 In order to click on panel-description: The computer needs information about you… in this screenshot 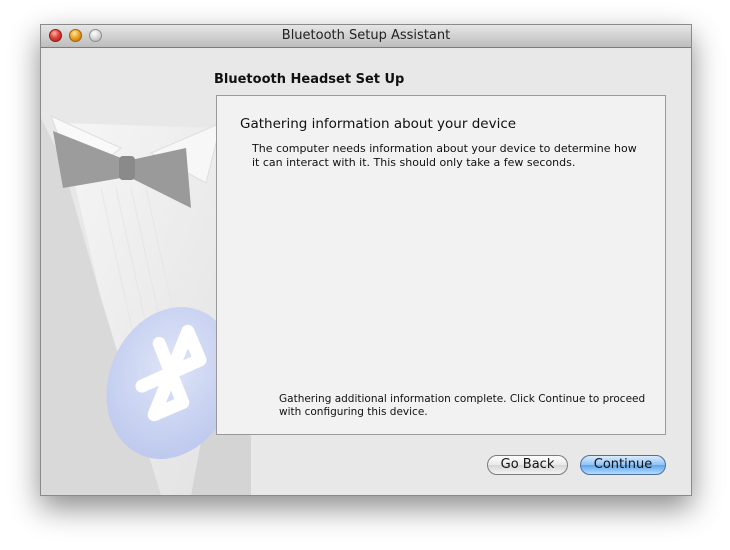, I will do `click(444, 155)`.